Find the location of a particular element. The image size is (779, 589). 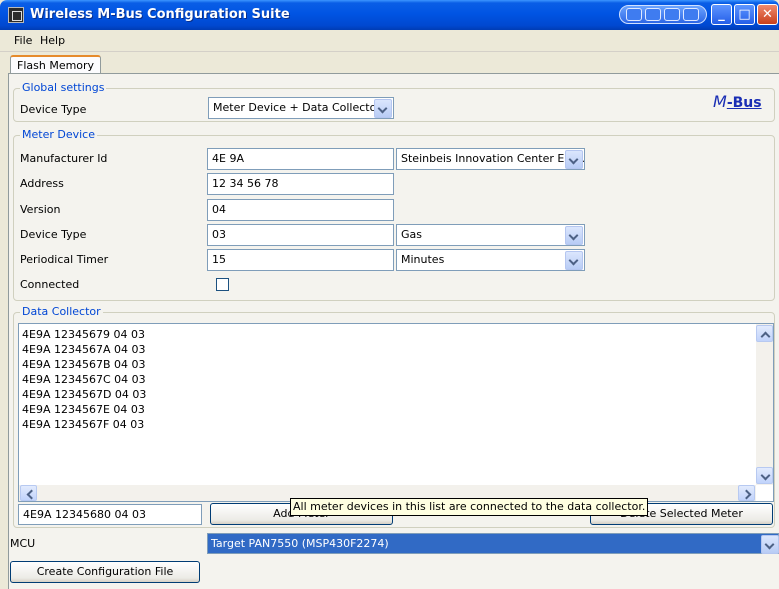

list-item: 4E9A 1234567F 04 03 is located at coordinates (83, 424).